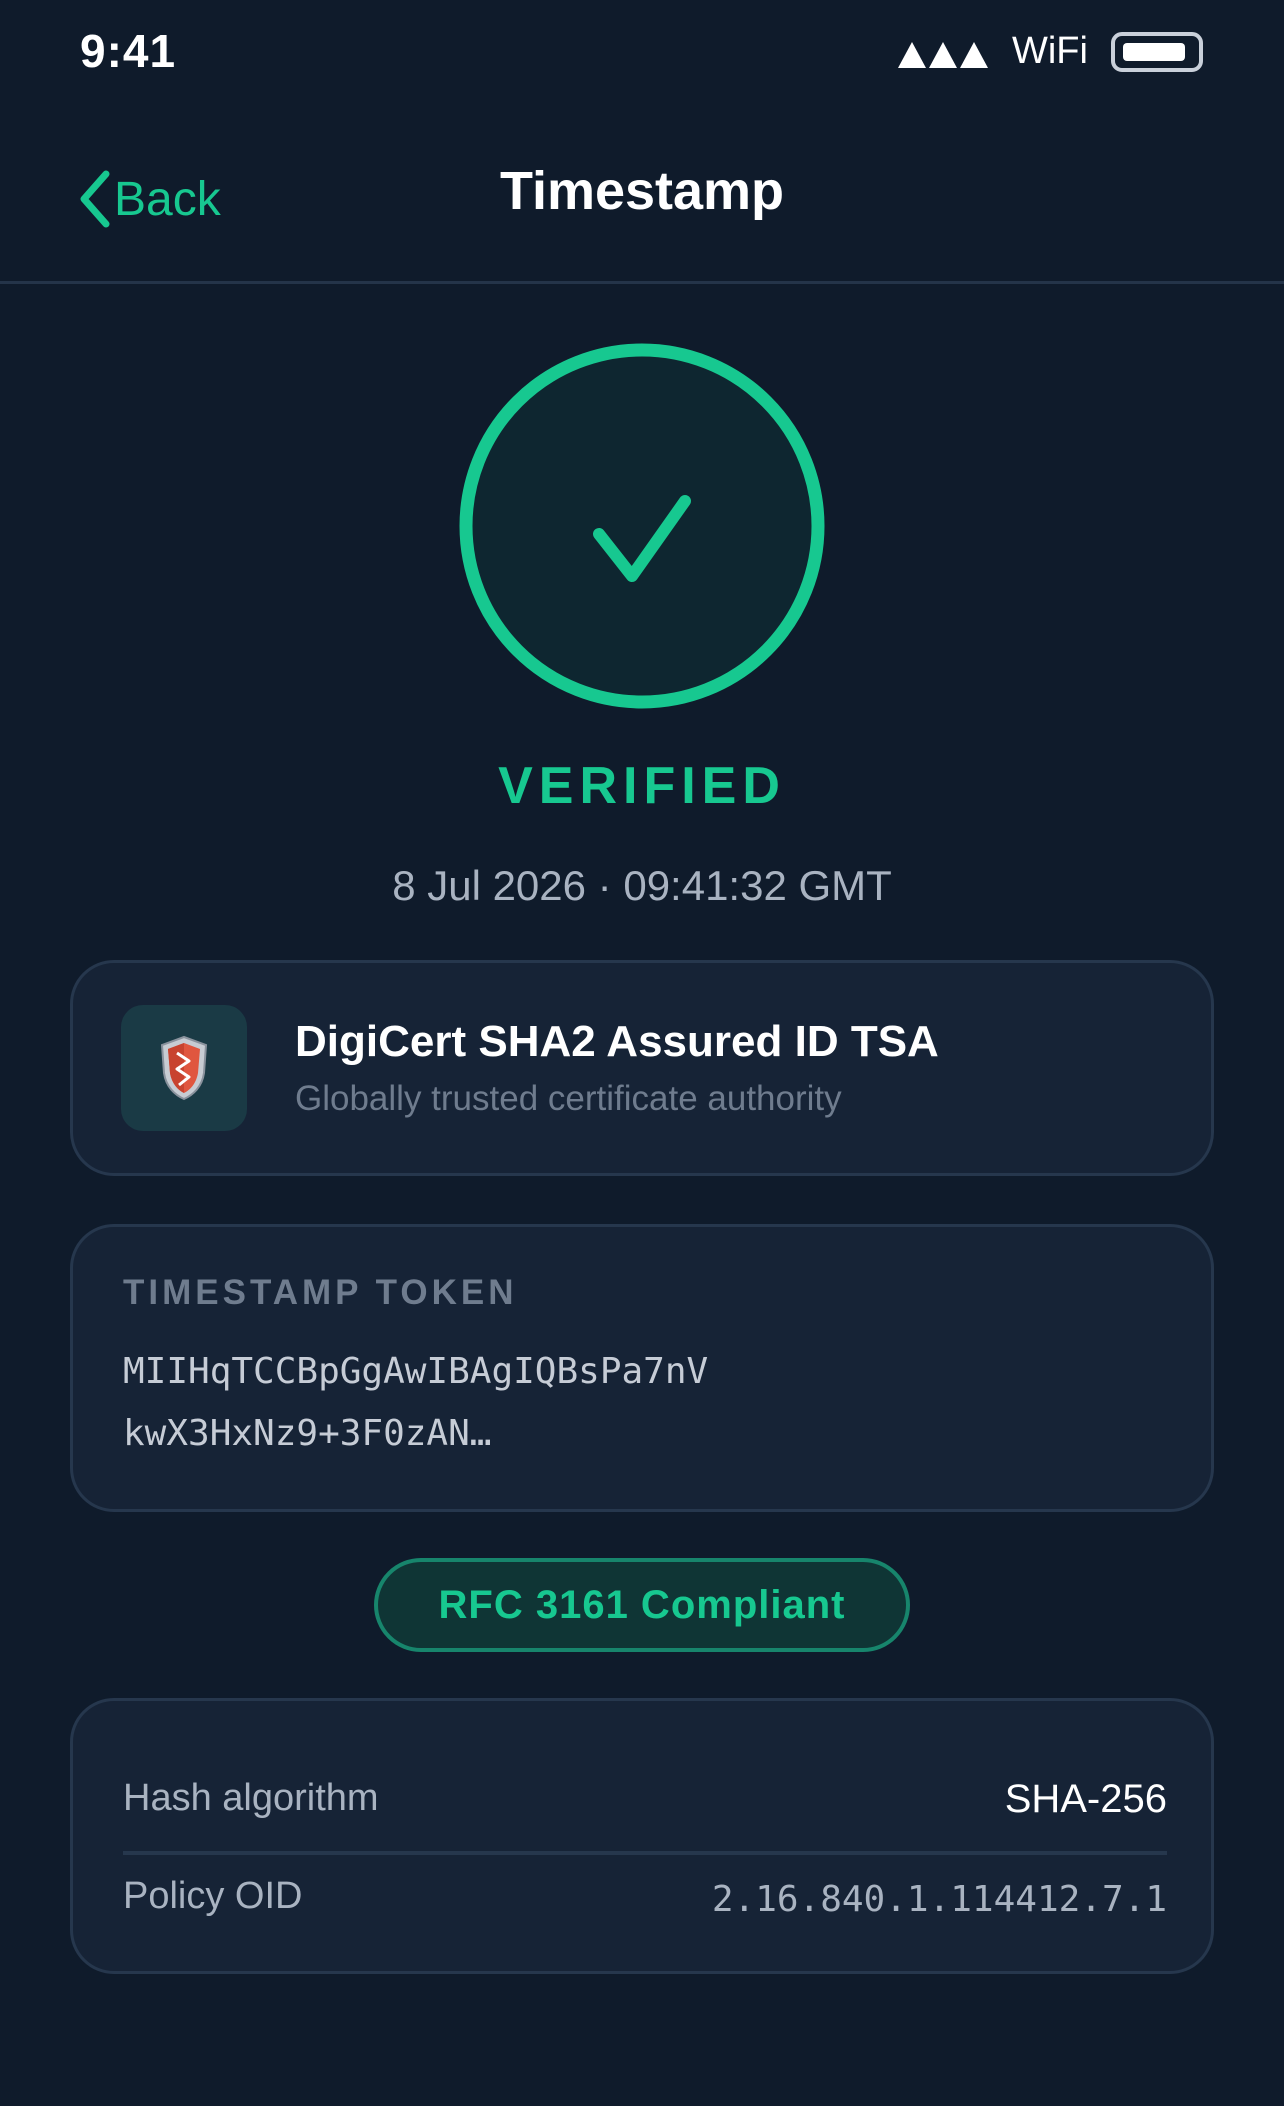  What do you see at coordinates (642, 191) in the screenshot?
I see `page-title: Timestamp` at bounding box center [642, 191].